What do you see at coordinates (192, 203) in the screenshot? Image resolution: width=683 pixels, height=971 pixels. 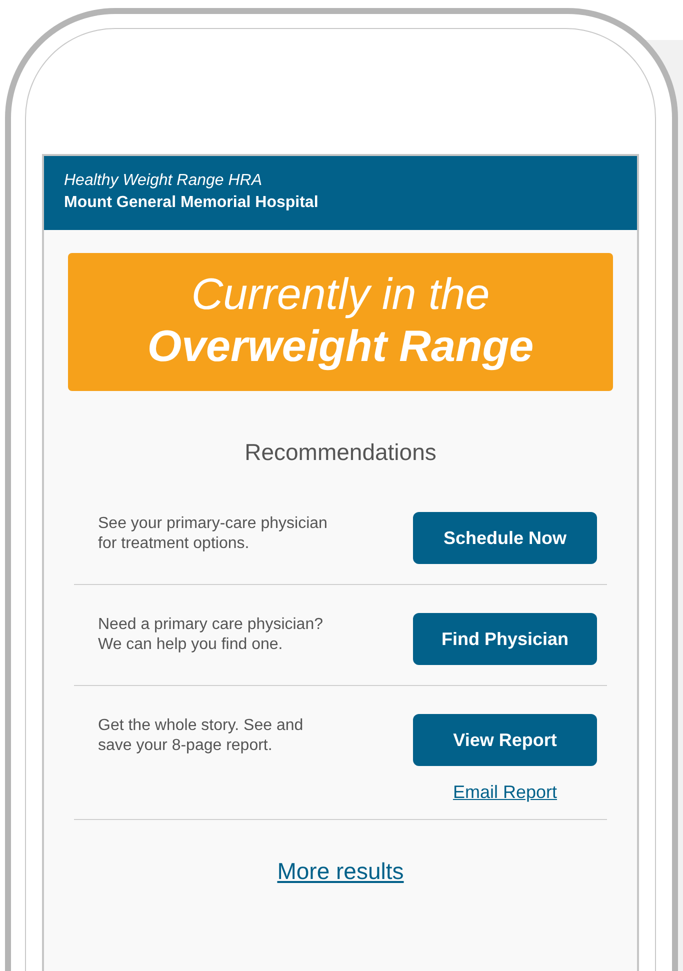 I see `hospital-name: Mount General Memorial Hospital` at bounding box center [192, 203].